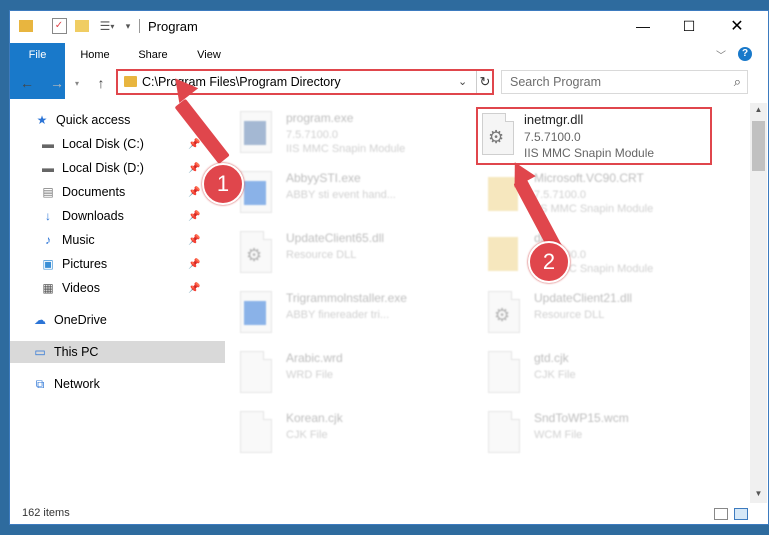 Image resolution: width=769 pixels, height=535 pixels. I want to click on maximize-icon: ☐, so click(689, 26).